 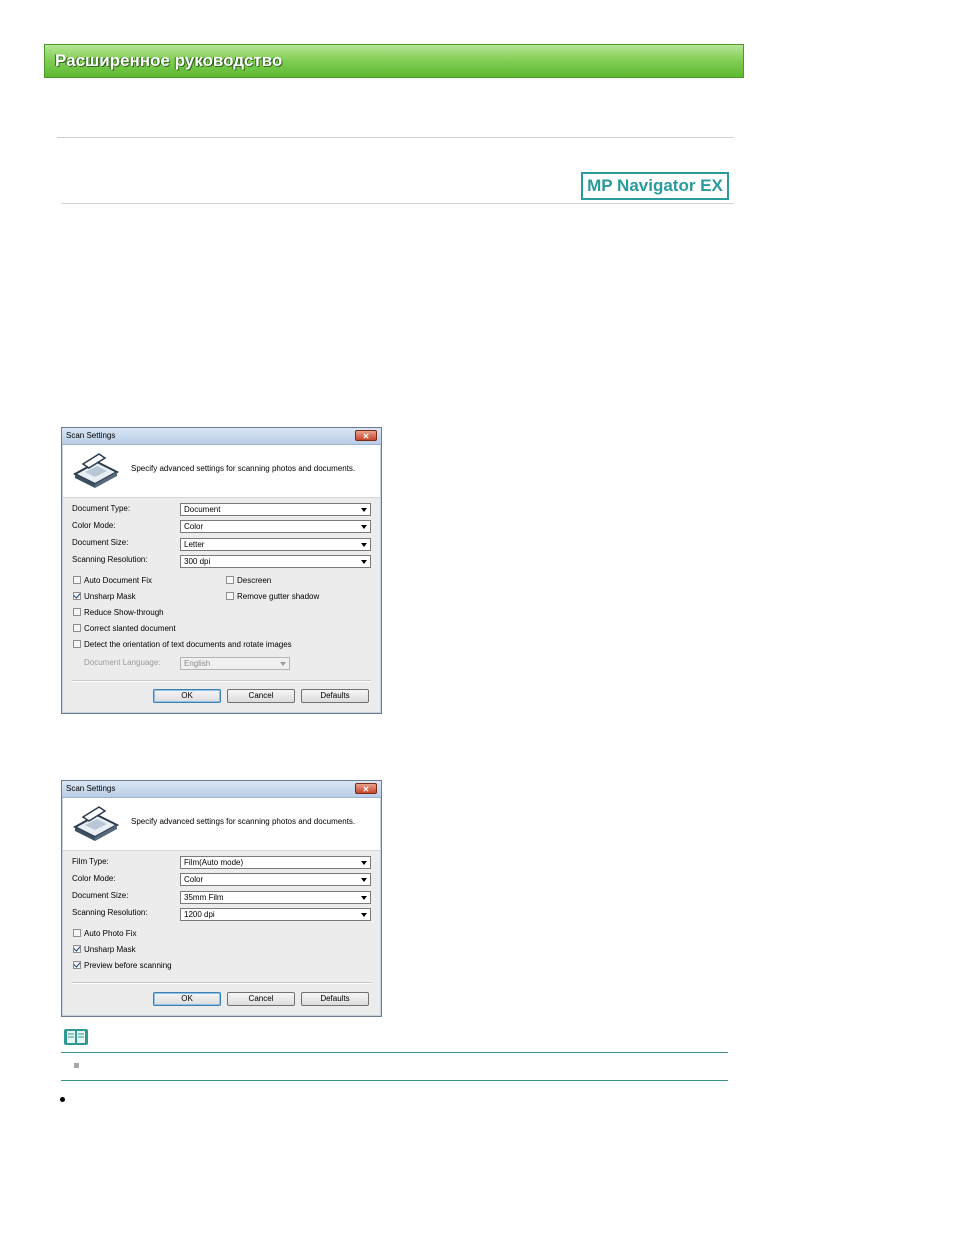 What do you see at coordinates (394, 1080) in the screenshot?
I see `note-rule-bottom` at bounding box center [394, 1080].